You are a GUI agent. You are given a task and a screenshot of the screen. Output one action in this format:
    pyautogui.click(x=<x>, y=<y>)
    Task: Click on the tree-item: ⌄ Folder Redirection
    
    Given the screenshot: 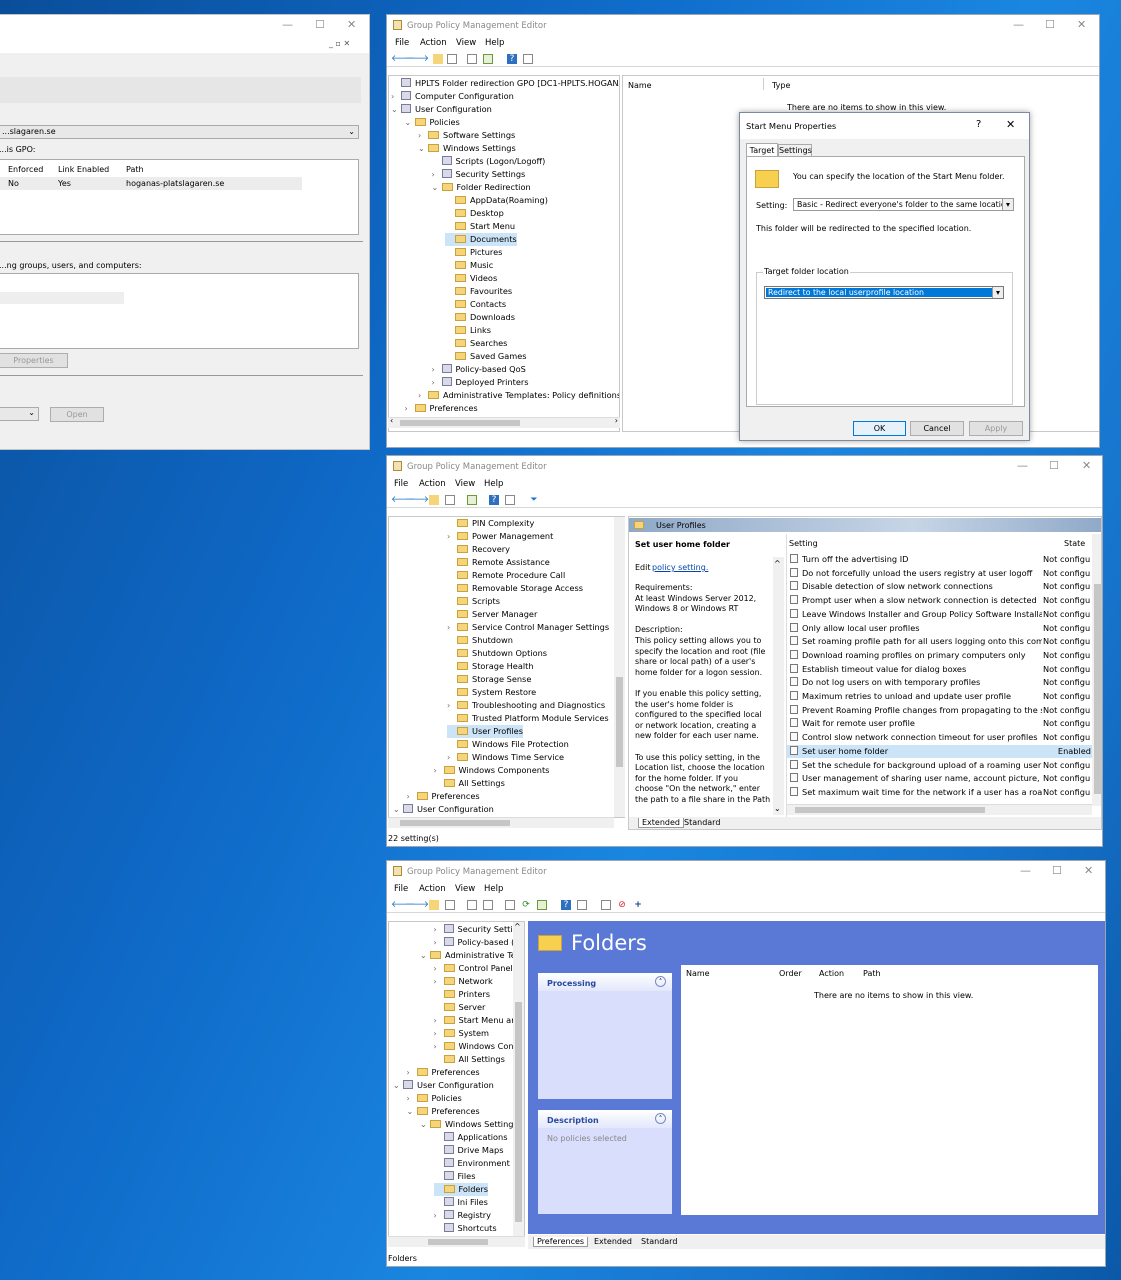 What is the action you would take?
    pyautogui.click(x=481, y=187)
    